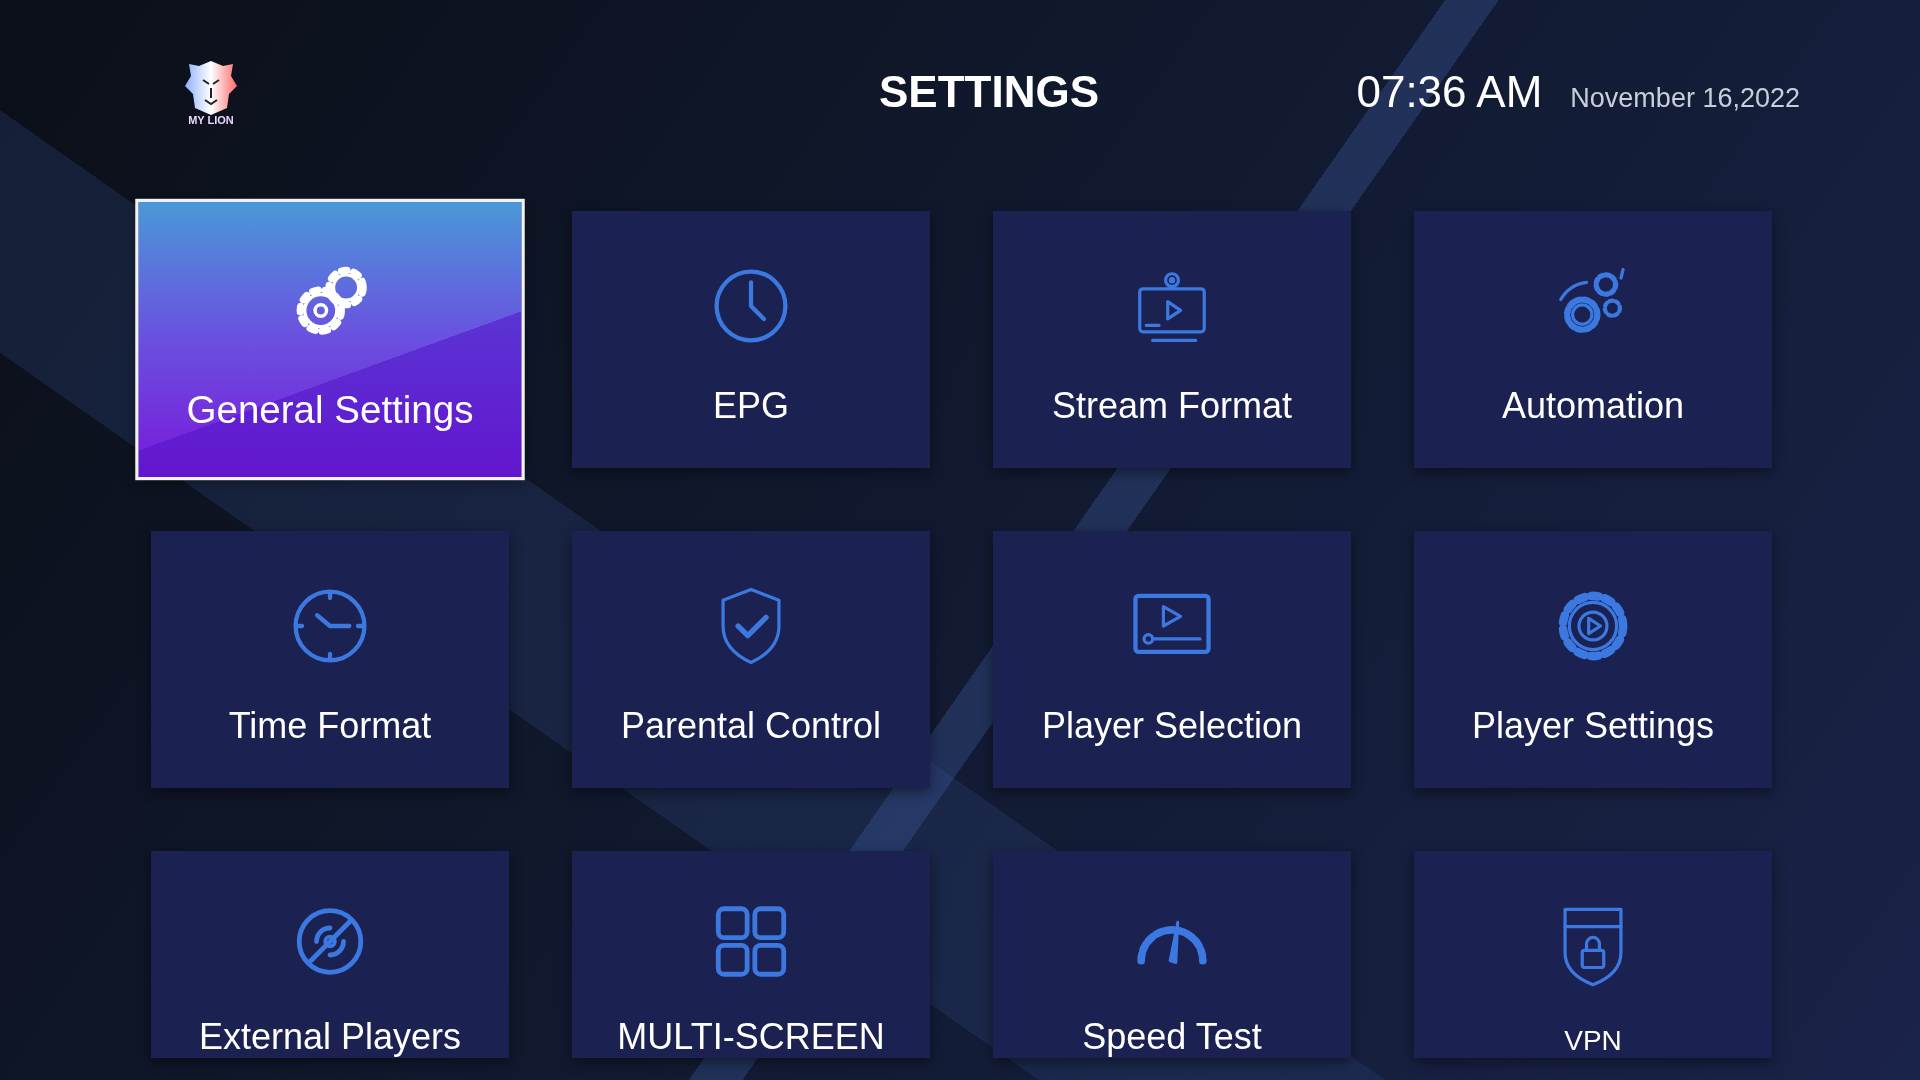 This screenshot has height=1080, width=1920. Describe the element at coordinates (1593, 659) in the screenshot. I see `settings-tile: Player Settings` at that location.